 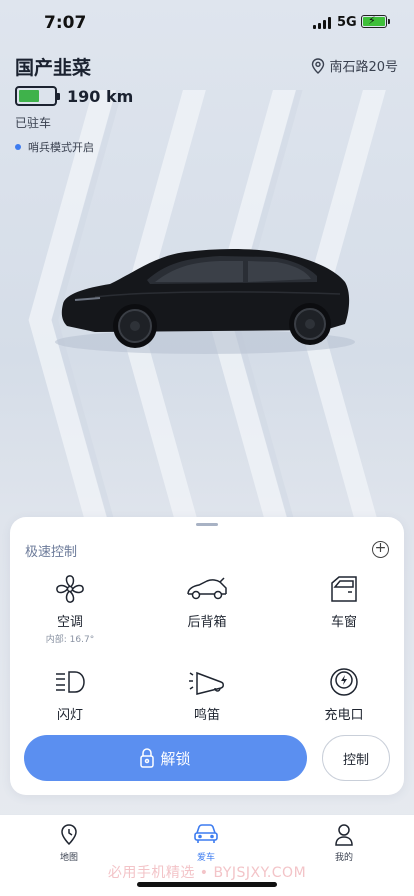 What do you see at coordinates (206, 683) in the screenshot?
I see `horn-icon` at bounding box center [206, 683].